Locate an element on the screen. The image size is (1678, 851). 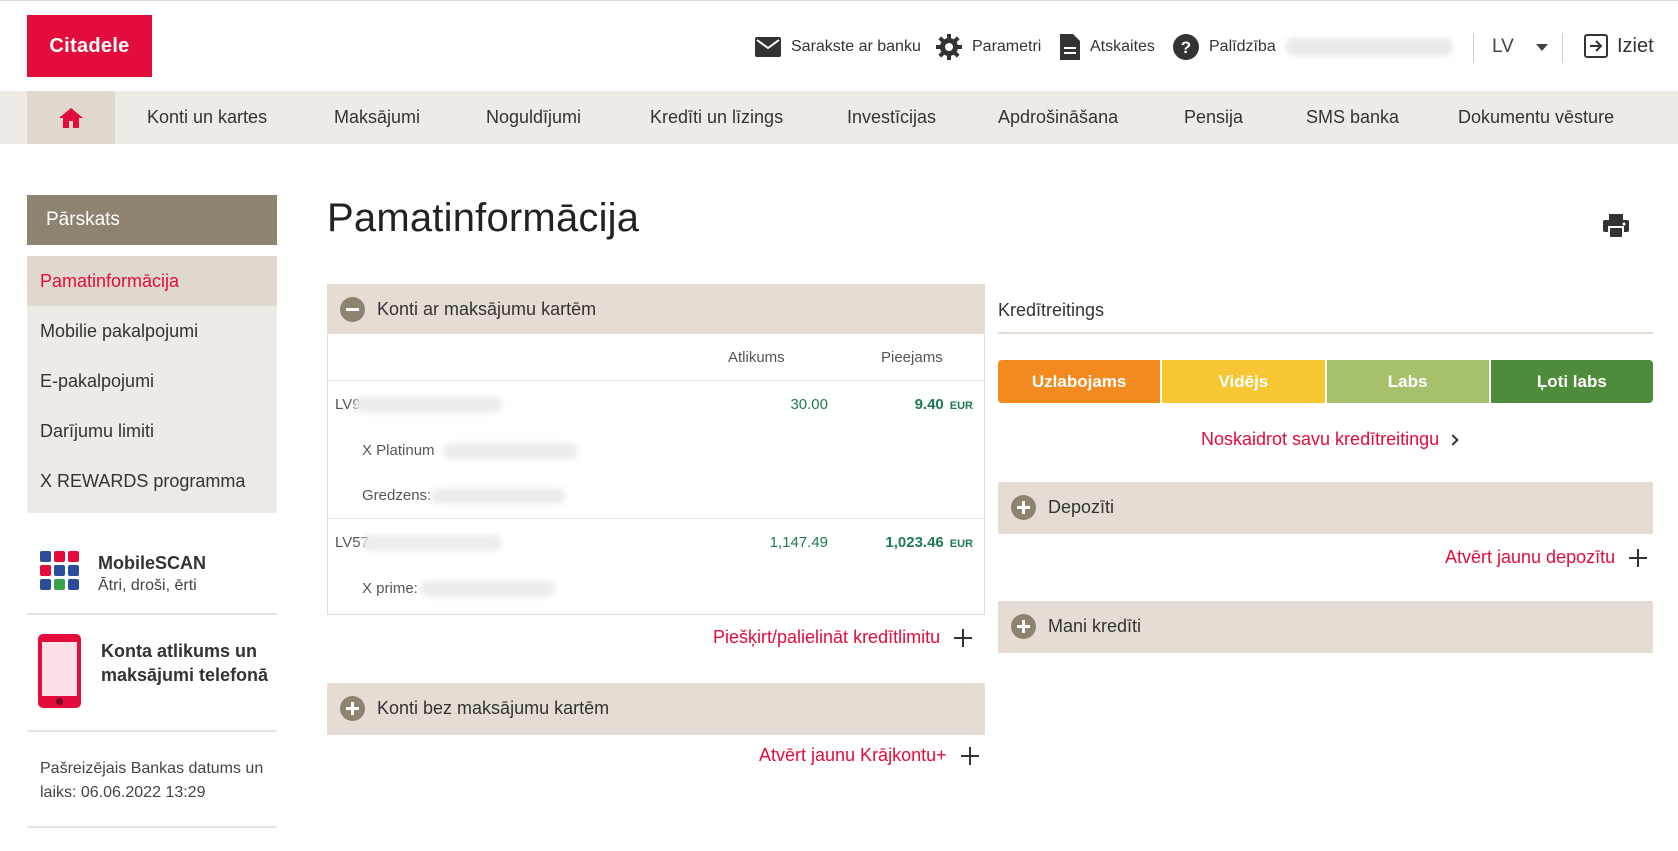
sidebar-heading: Pārskats is located at coordinates (152, 220).